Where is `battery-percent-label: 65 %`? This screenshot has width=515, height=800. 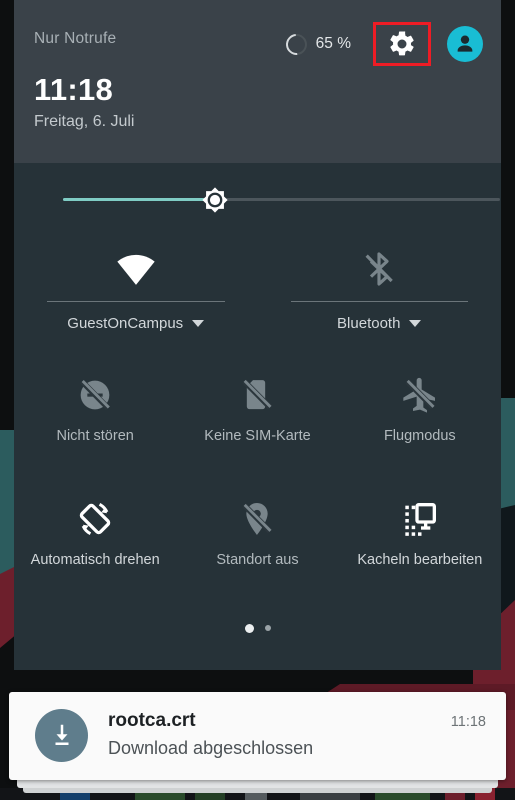
battery-percent-label: 65 % is located at coordinates (333, 43).